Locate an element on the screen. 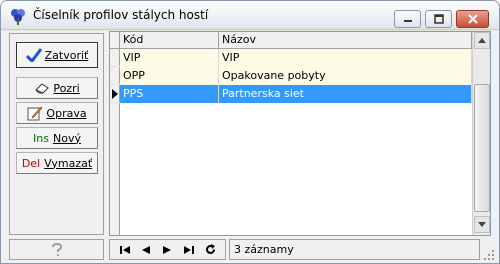 This screenshot has width=500, height=264. scroll-down-button is located at coordinates (482, 224).